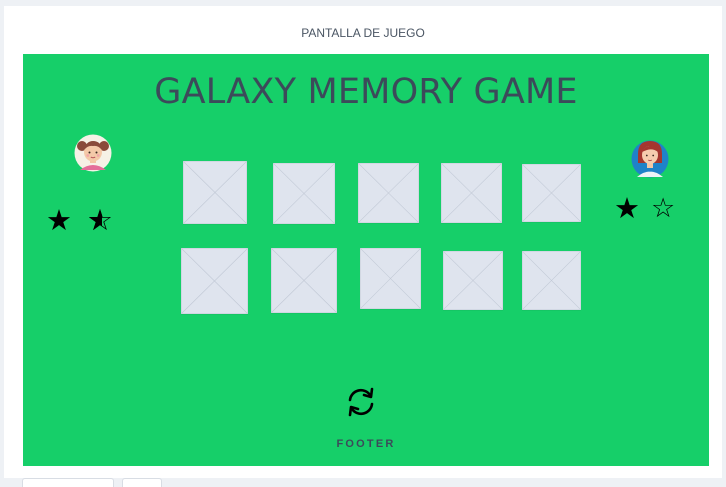 This screenshot has height=487, width=726. I want to click on girl-avatar-icon, so click(93, 153).